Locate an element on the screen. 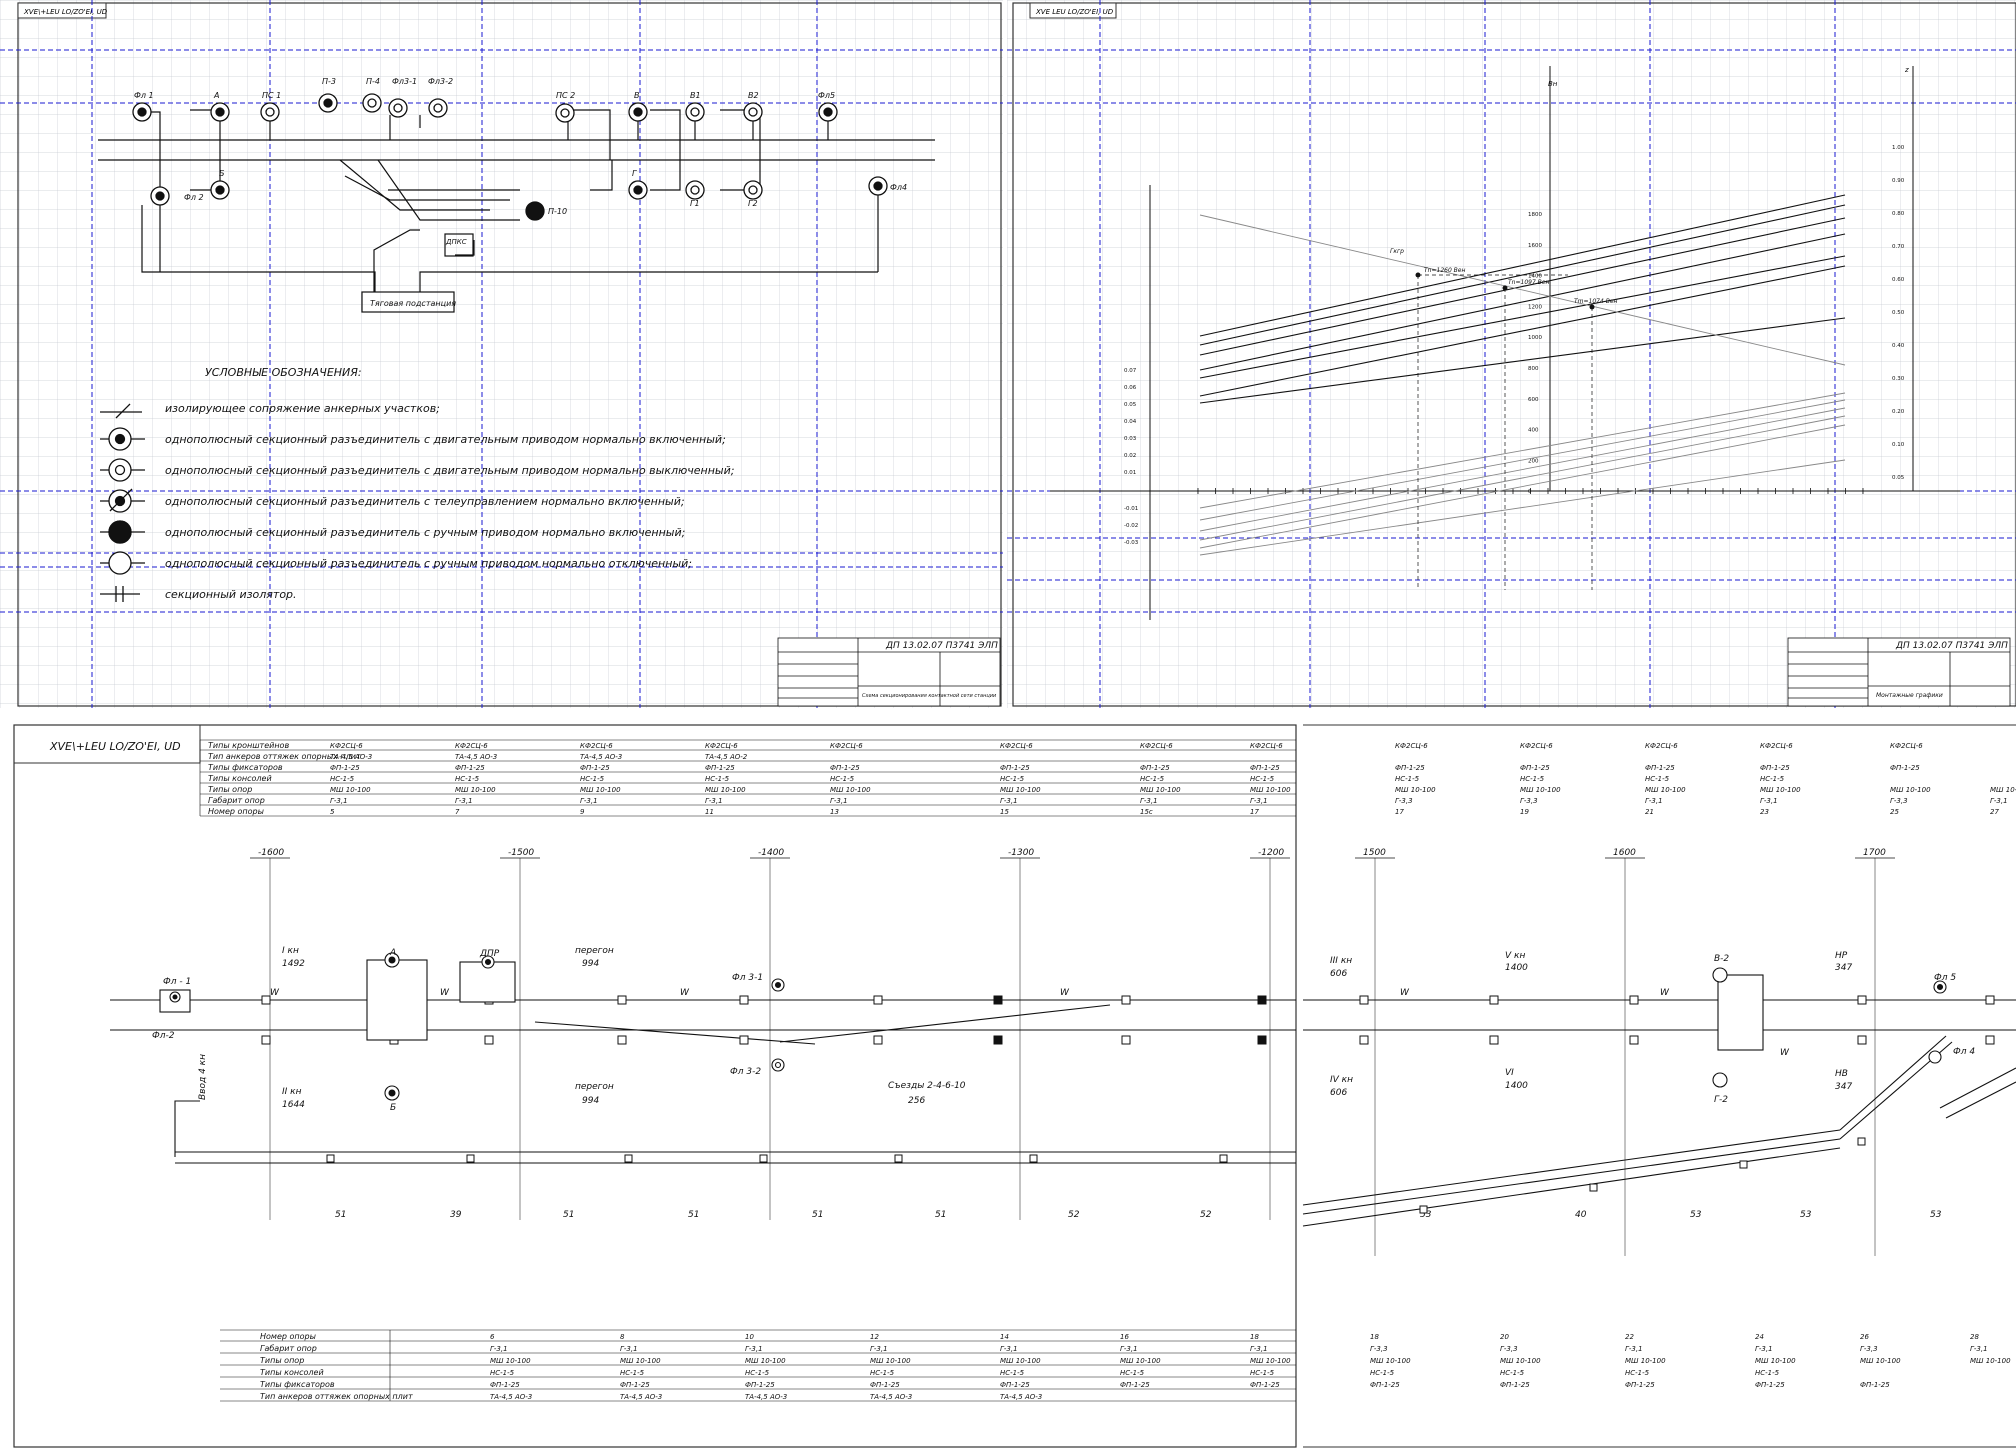 The image size is (2016, 1455). g1-label: Г1 is located at coordinates (695, 203).